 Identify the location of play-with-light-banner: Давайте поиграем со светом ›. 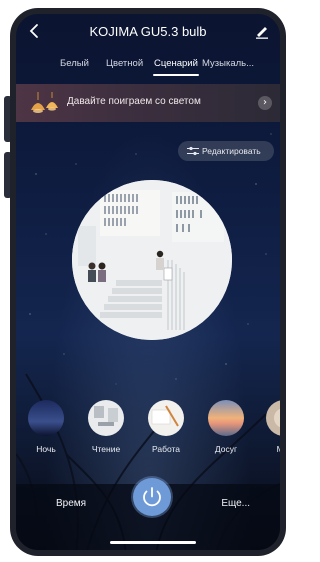
(148, 103).